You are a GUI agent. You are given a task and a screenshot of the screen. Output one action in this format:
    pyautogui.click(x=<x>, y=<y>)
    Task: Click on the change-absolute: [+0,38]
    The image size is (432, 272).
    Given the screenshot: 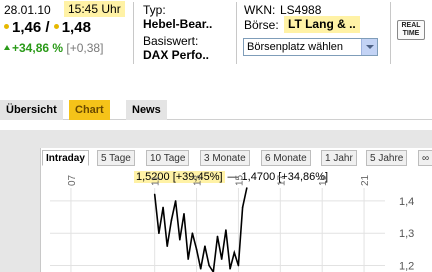 What is the action you would take?
    pyautogui.click(x=85, y=48)
    